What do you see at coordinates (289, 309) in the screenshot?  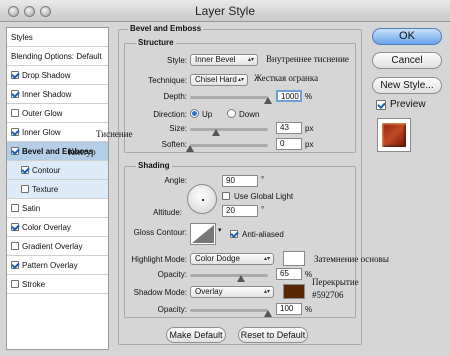 I see `shadow-opacity-input: 100` at bounding box center [289, 309].